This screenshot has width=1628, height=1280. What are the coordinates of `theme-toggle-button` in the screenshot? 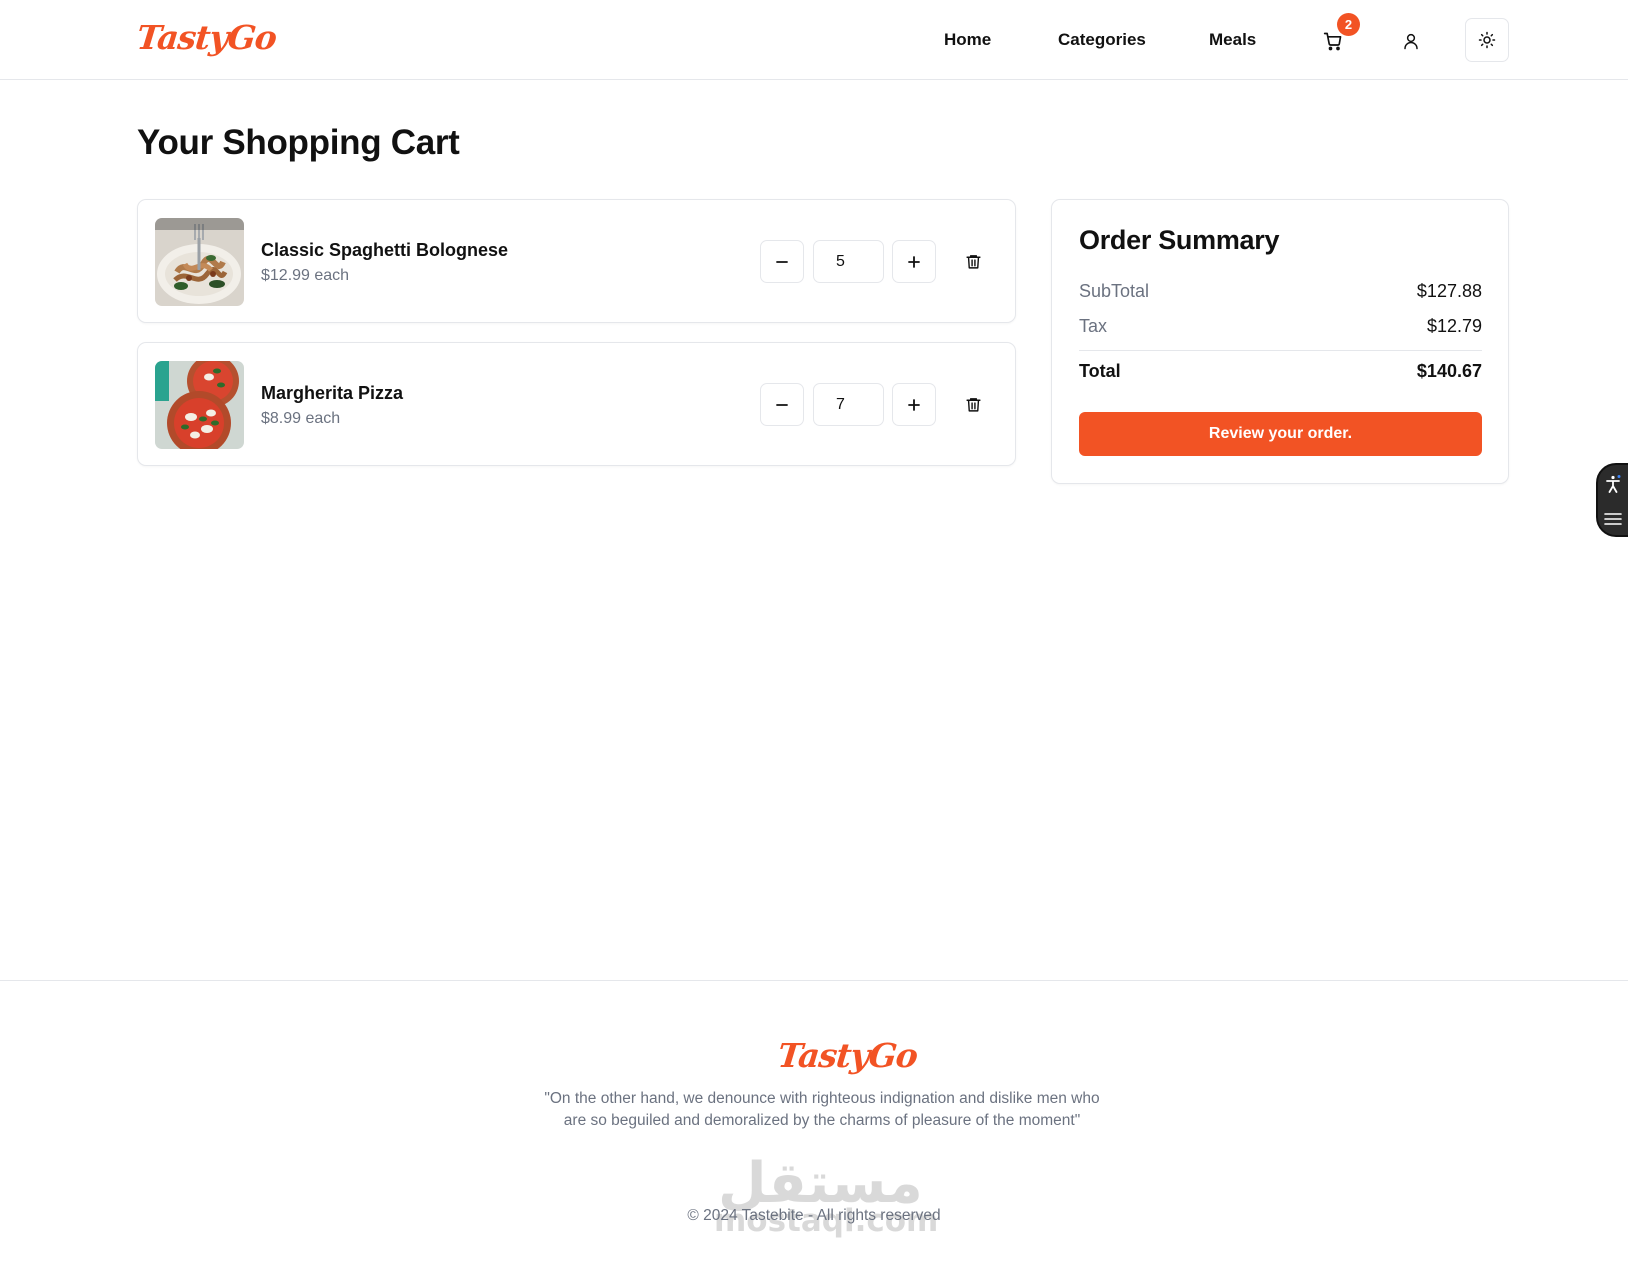 It's located at (1487, 40).